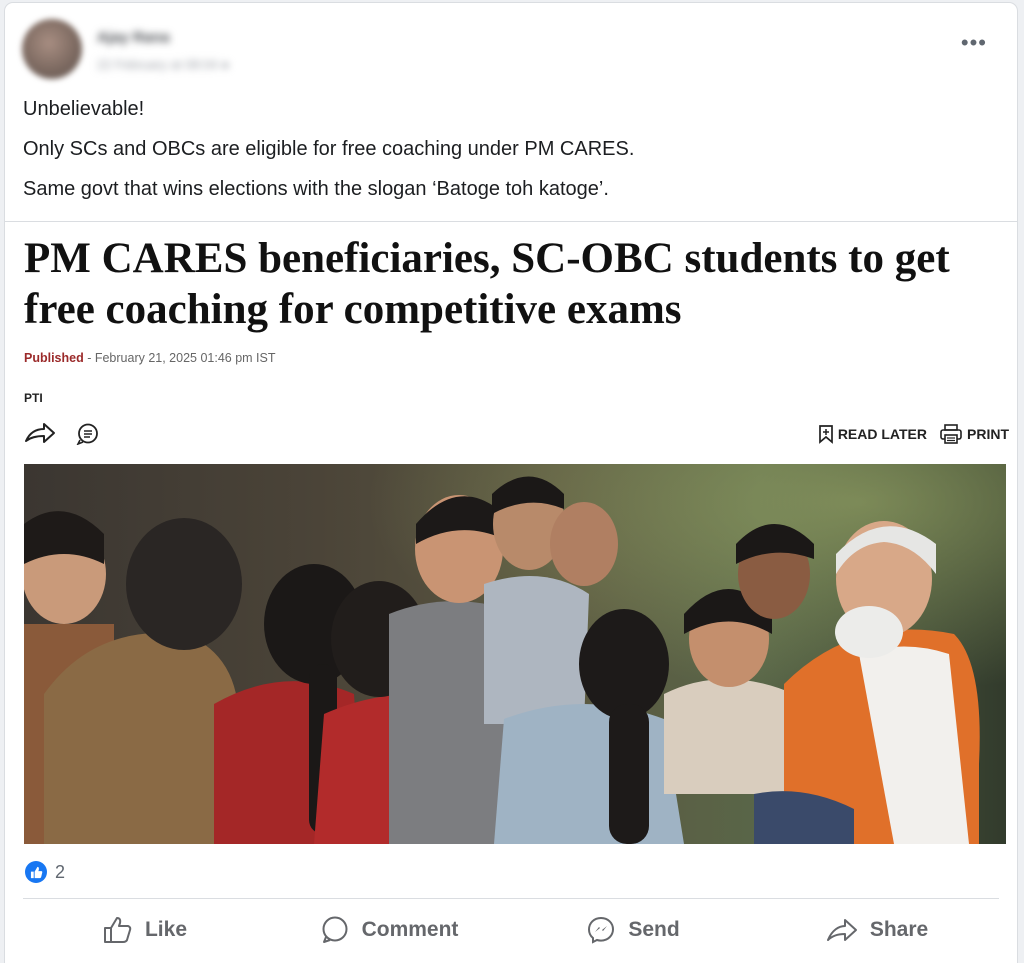  I want to click on share-label: Share, so click(899, 929).